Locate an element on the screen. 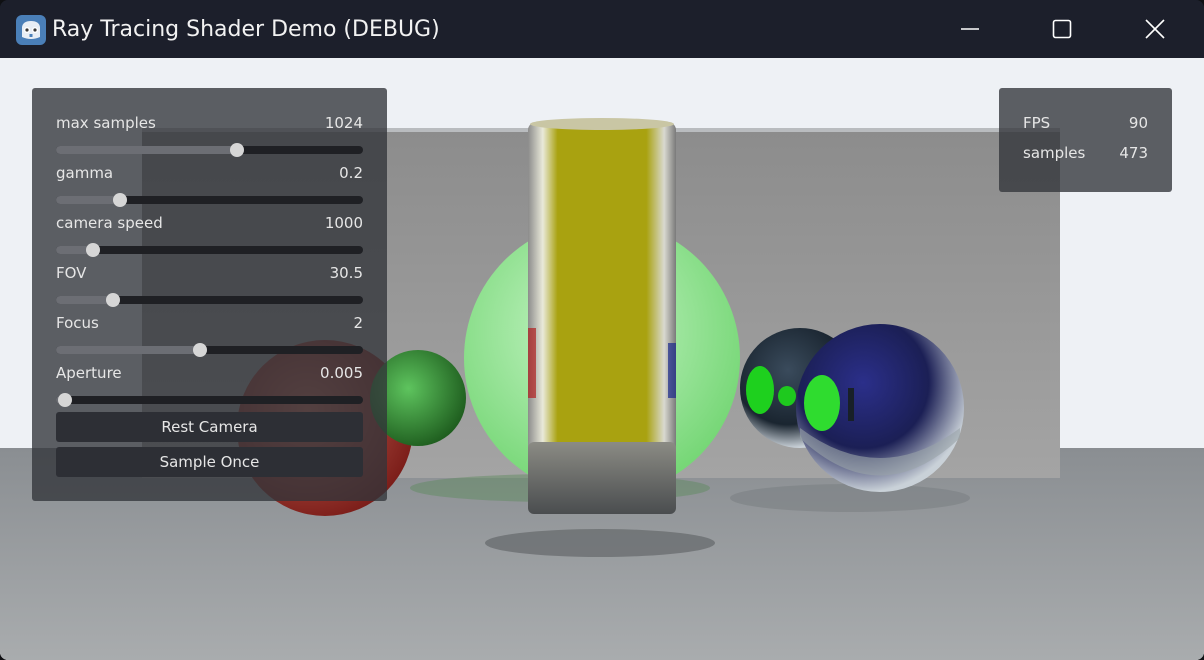 Image resolution: width=1204 pixels, height=660 pixels. close-button is located at coordinates (1155, 29).